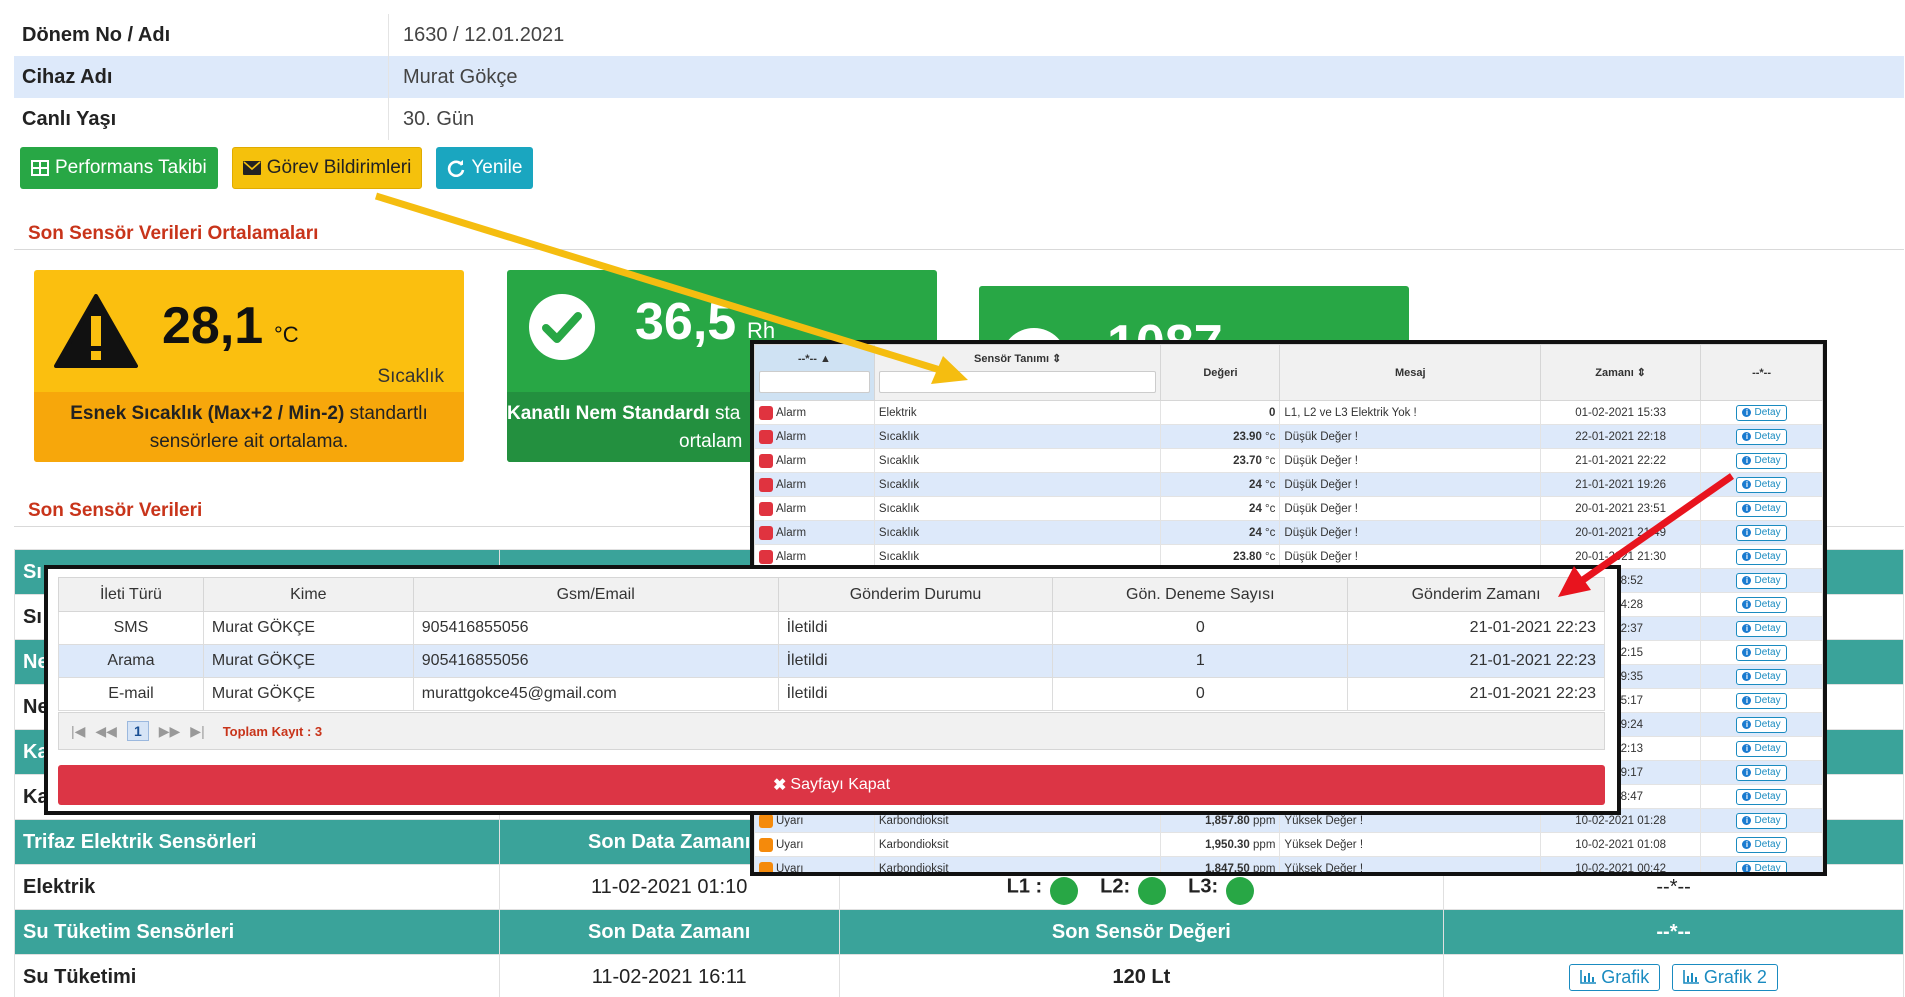 Image resolution: width=1905 pixels, height=997 pixels. What do you see at coordinates (339, 167) in the screenshot?
I see `task-notifications-label: Görev Bildirimleri` at bounding box center [339, 167].